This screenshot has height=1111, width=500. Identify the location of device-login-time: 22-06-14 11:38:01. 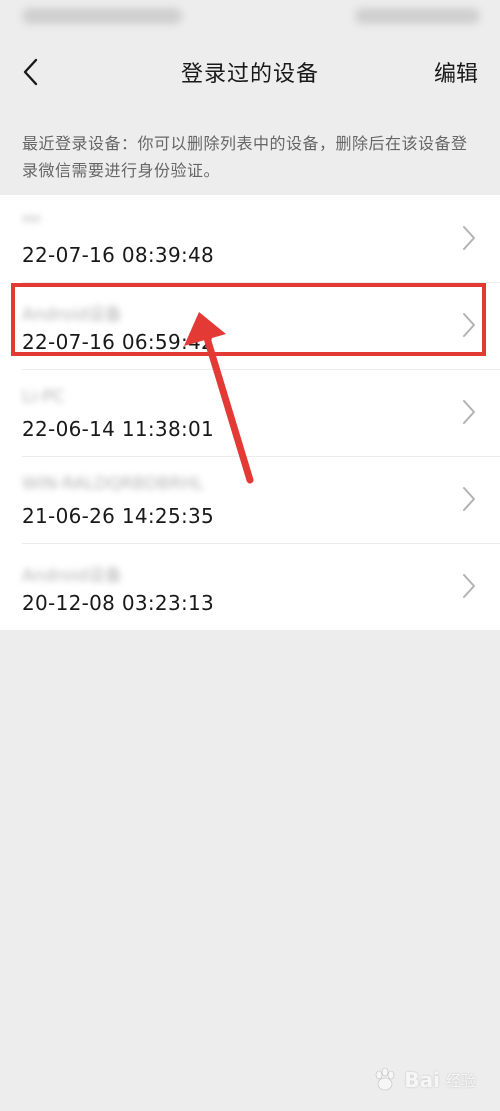
(118, 429).